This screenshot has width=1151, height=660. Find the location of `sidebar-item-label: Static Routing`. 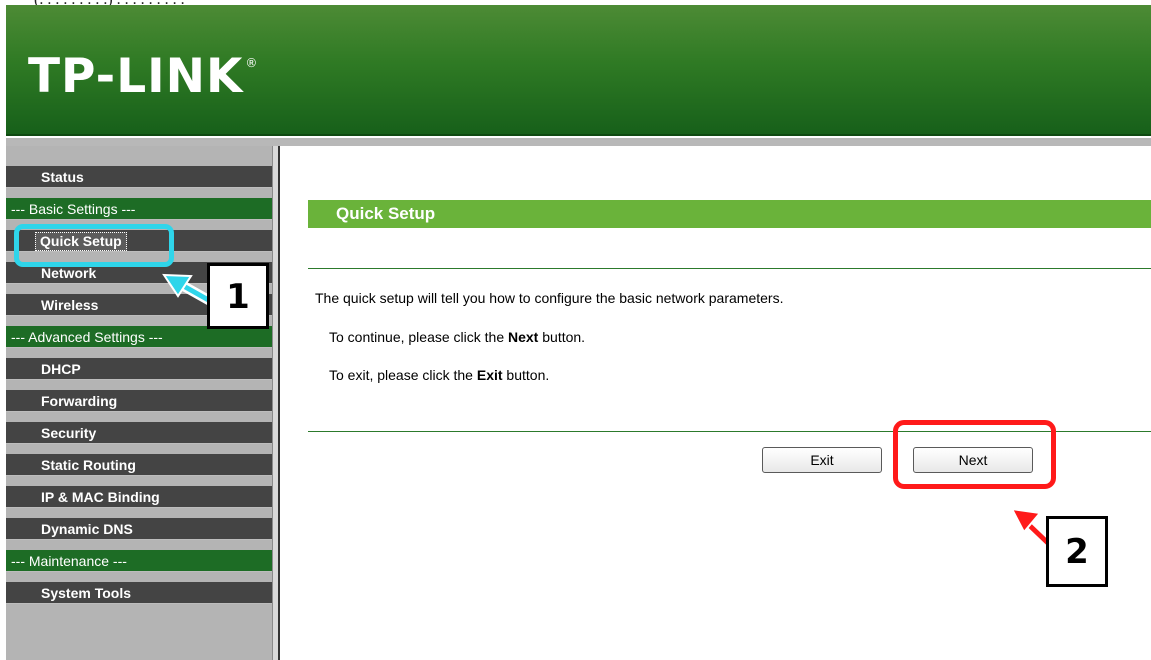

sidebar-item-label: Static Routing is located at coordinates (88, 465).